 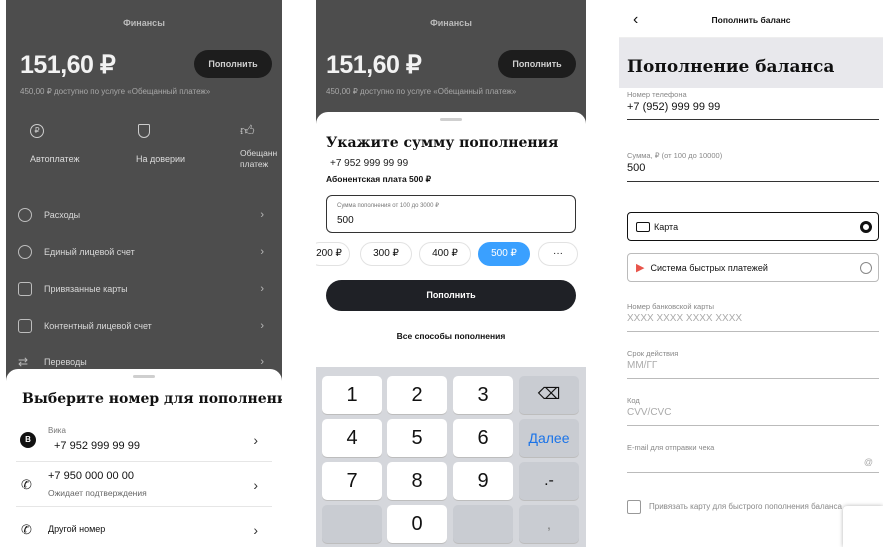 I want to click on expiry-field: Срок действия ММ/ГГ, so click(x=753, y=364).